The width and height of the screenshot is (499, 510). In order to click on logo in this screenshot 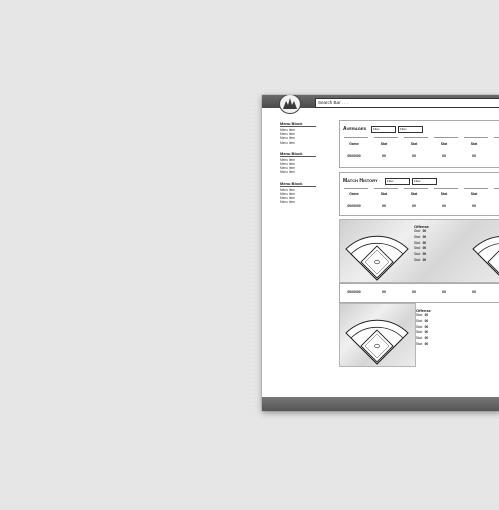, I will do `click(290, 104)`.